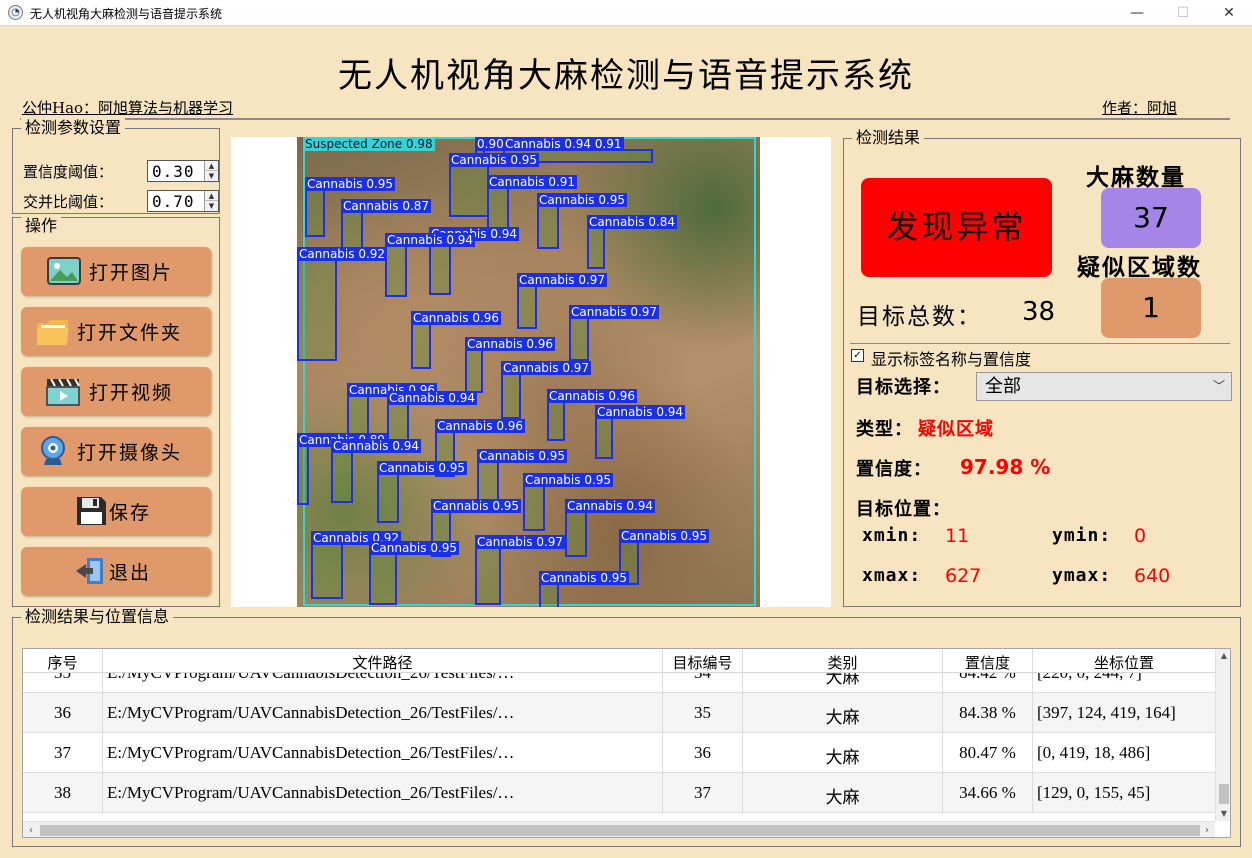 This screenshot has width=1252, height=858. I want to click on header-index: 序号, so click(62, 662).